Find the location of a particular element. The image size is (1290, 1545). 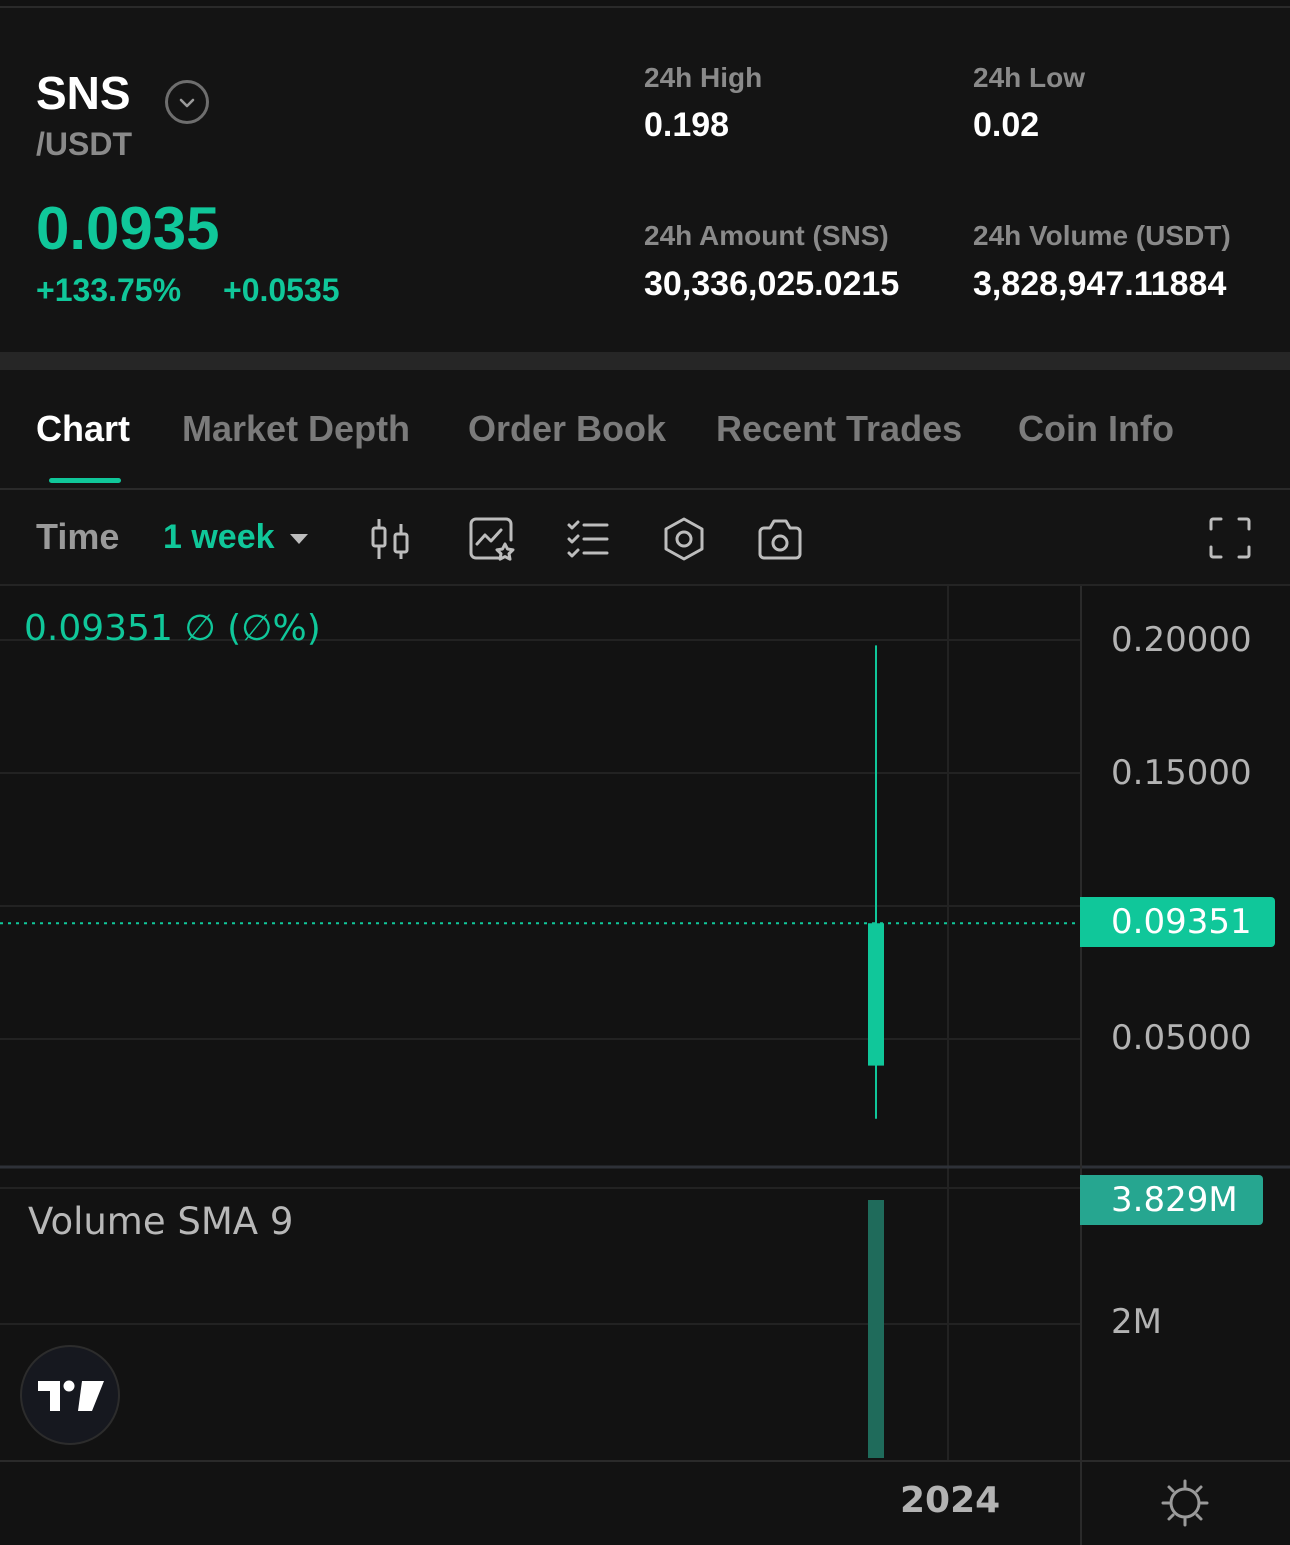

settings-icon is located at coordinates (684, 539).